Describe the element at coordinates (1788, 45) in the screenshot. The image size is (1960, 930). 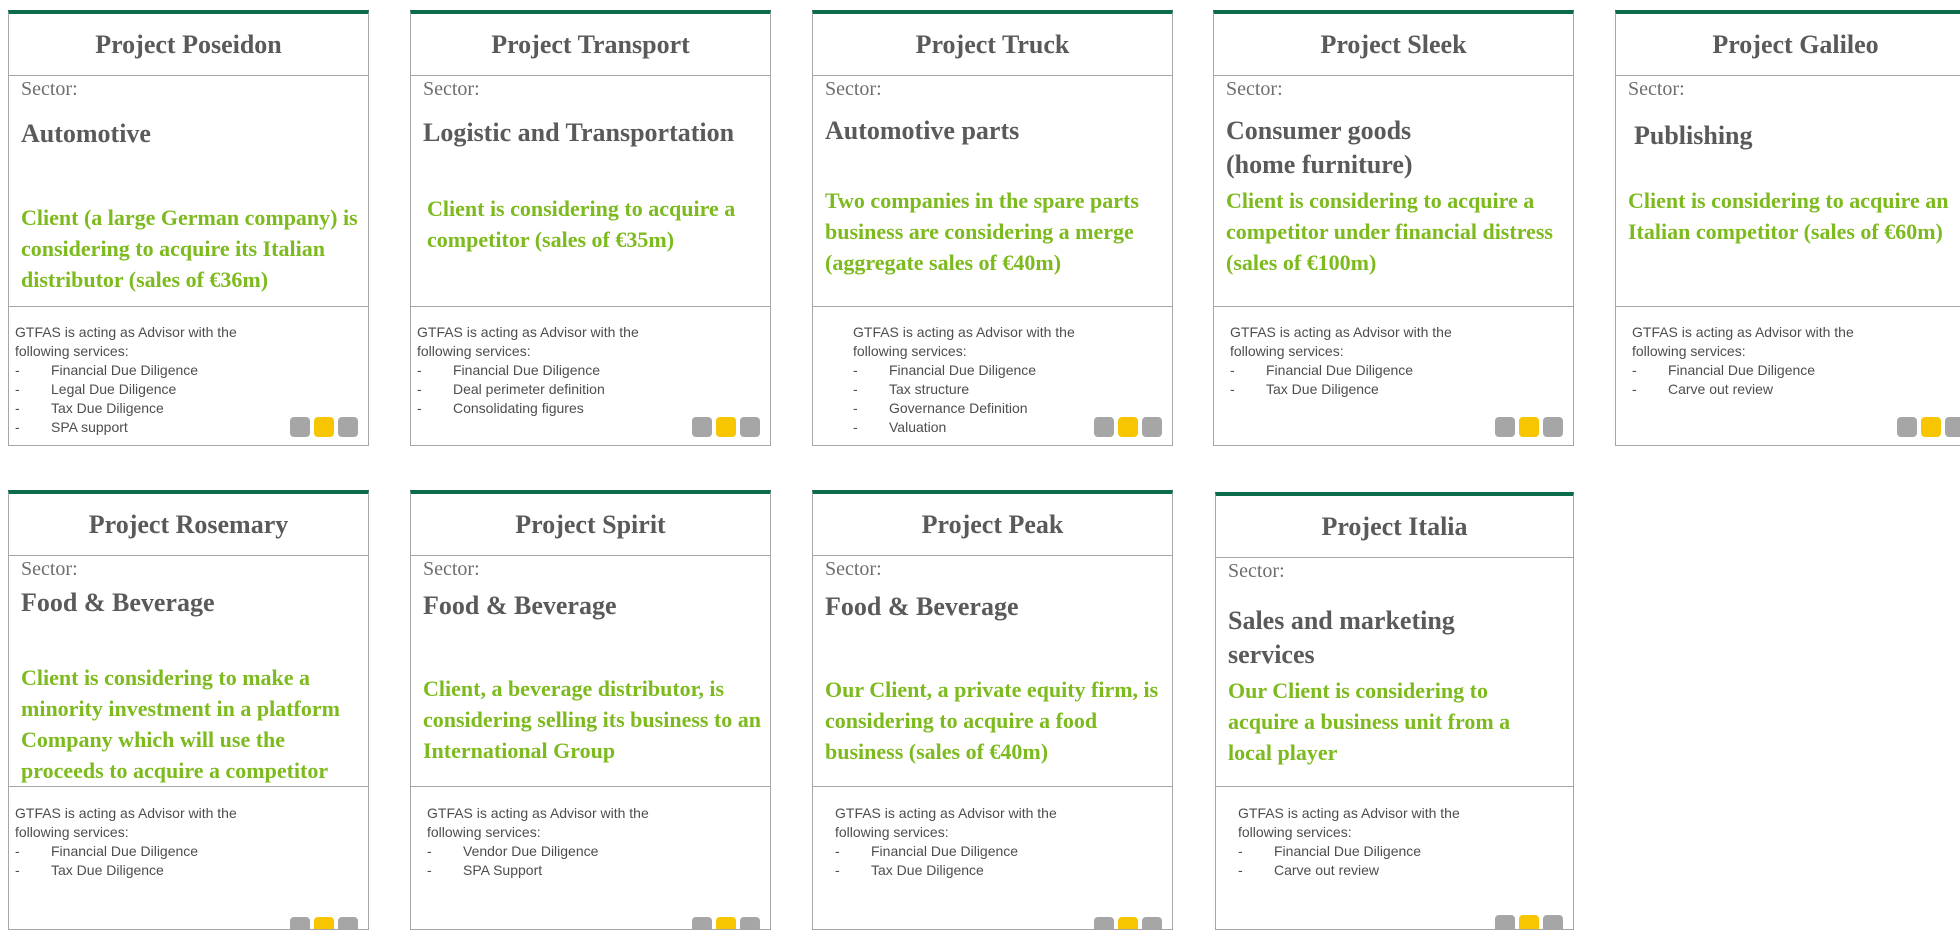
I see `project-title: Project Galileo` at that location.